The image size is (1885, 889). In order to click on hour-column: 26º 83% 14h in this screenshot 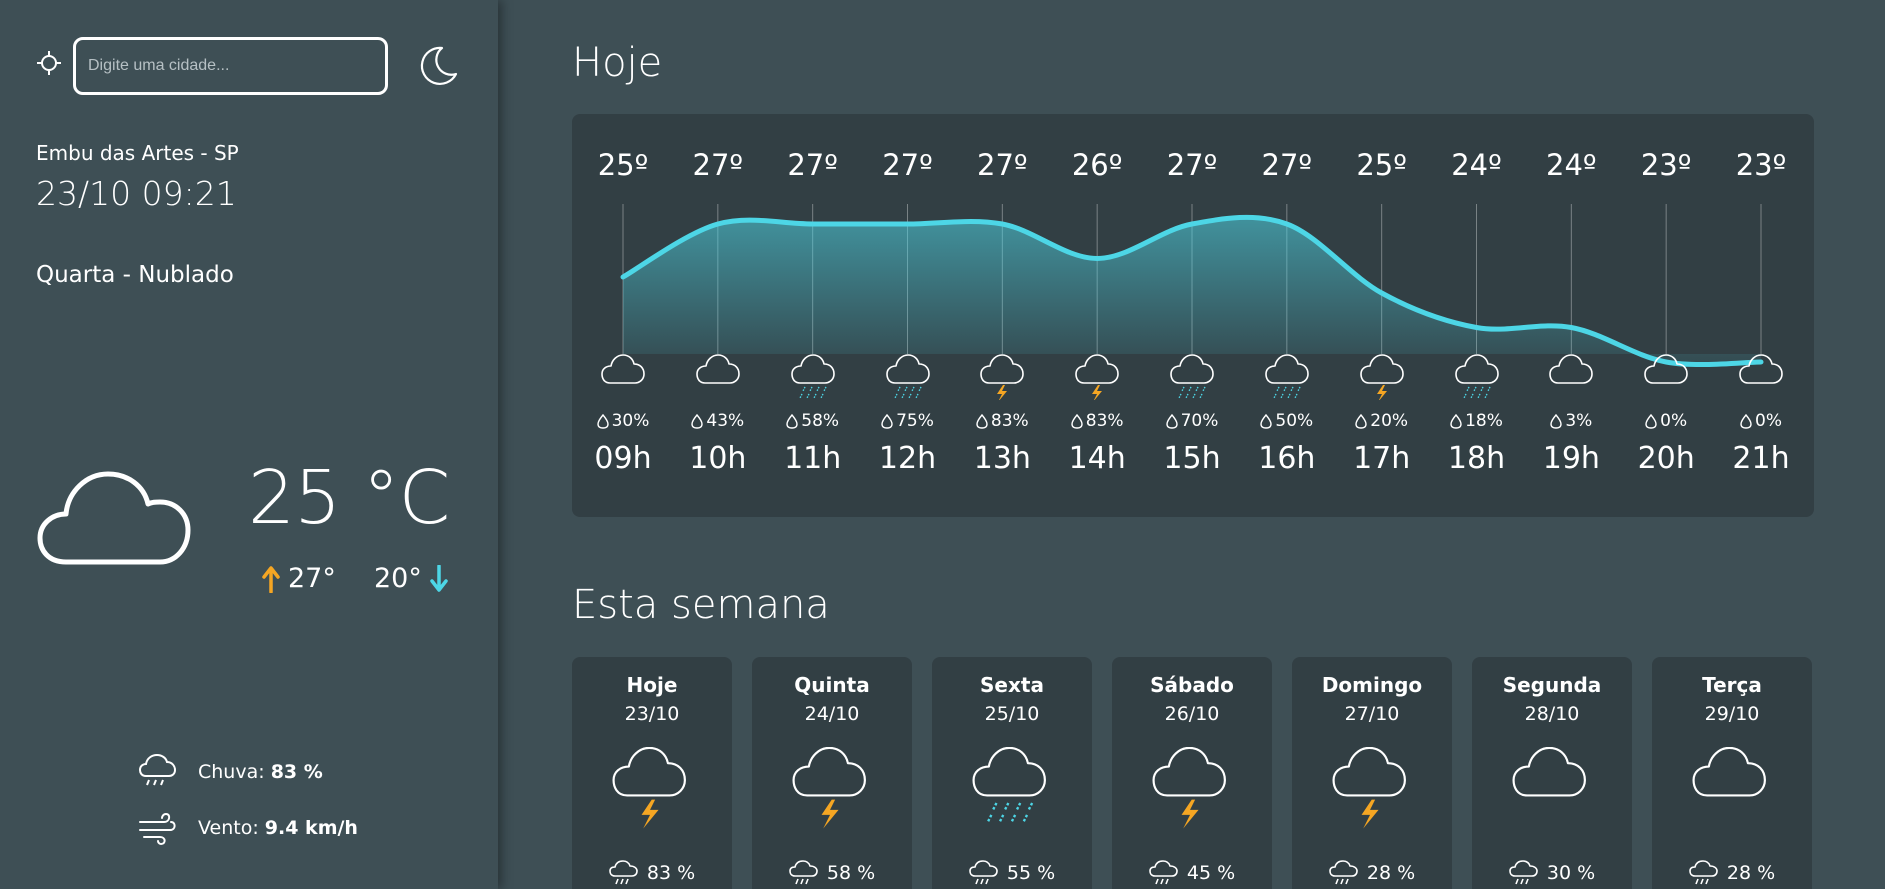, I will do `click(1097, 315)`.